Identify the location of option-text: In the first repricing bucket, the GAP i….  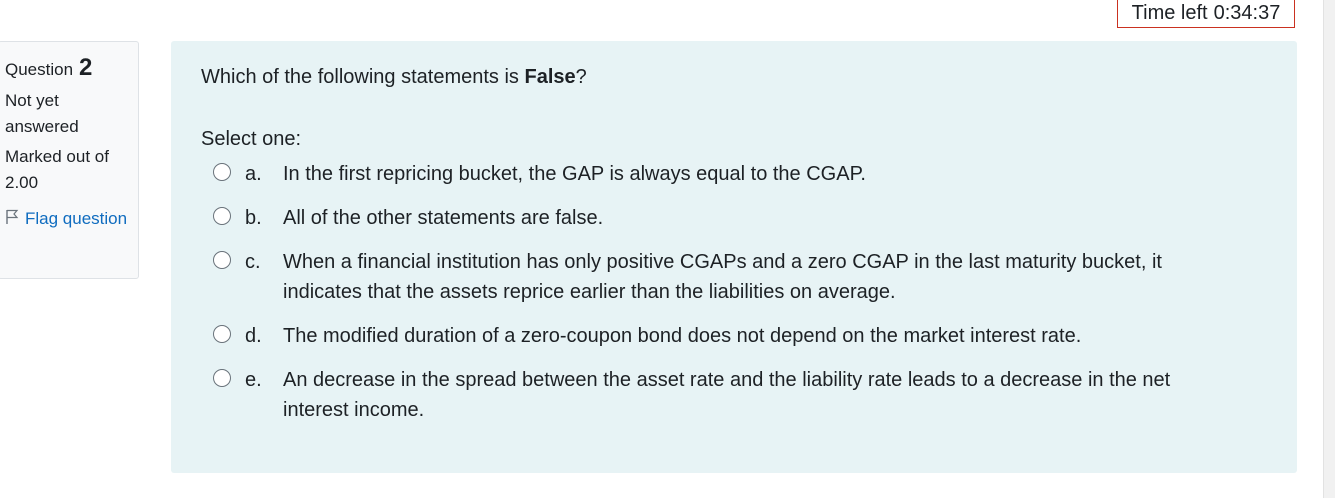
(574, 174).